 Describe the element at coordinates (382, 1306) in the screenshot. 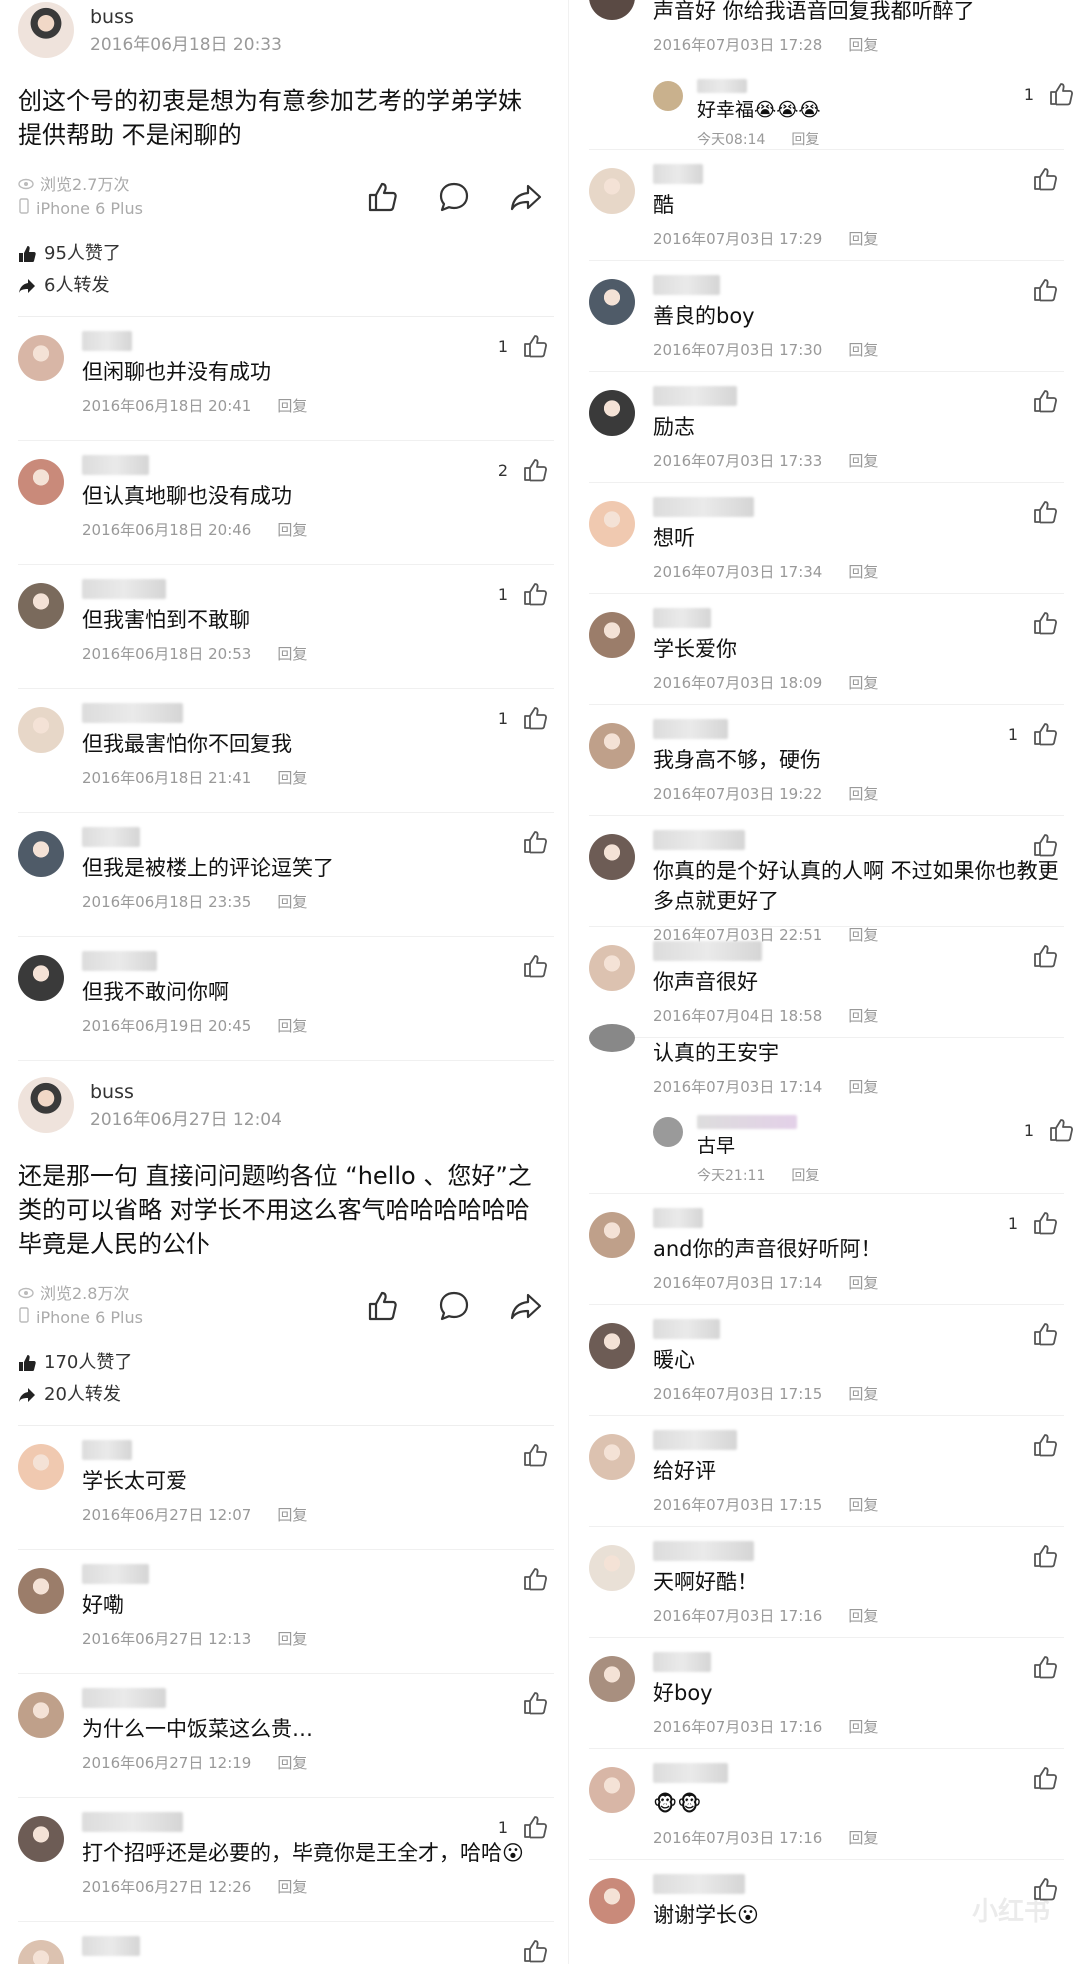

I see `like-button` at that location.